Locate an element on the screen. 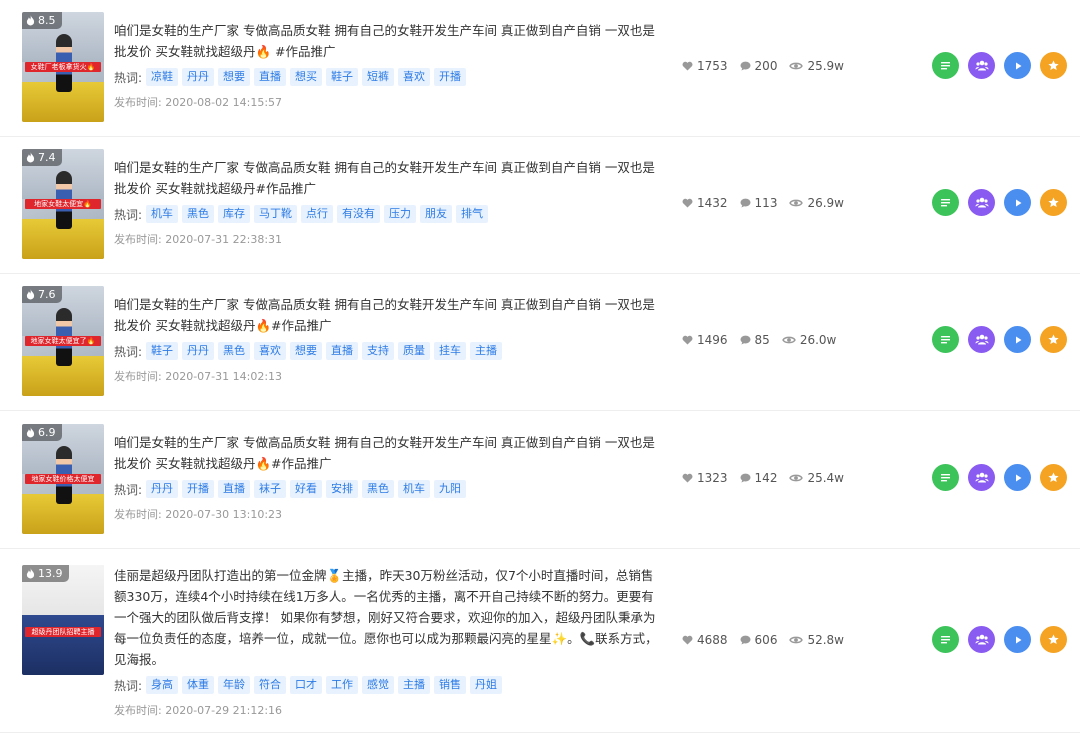  heat-value: 7.6 is located at coordinates (47, 294).